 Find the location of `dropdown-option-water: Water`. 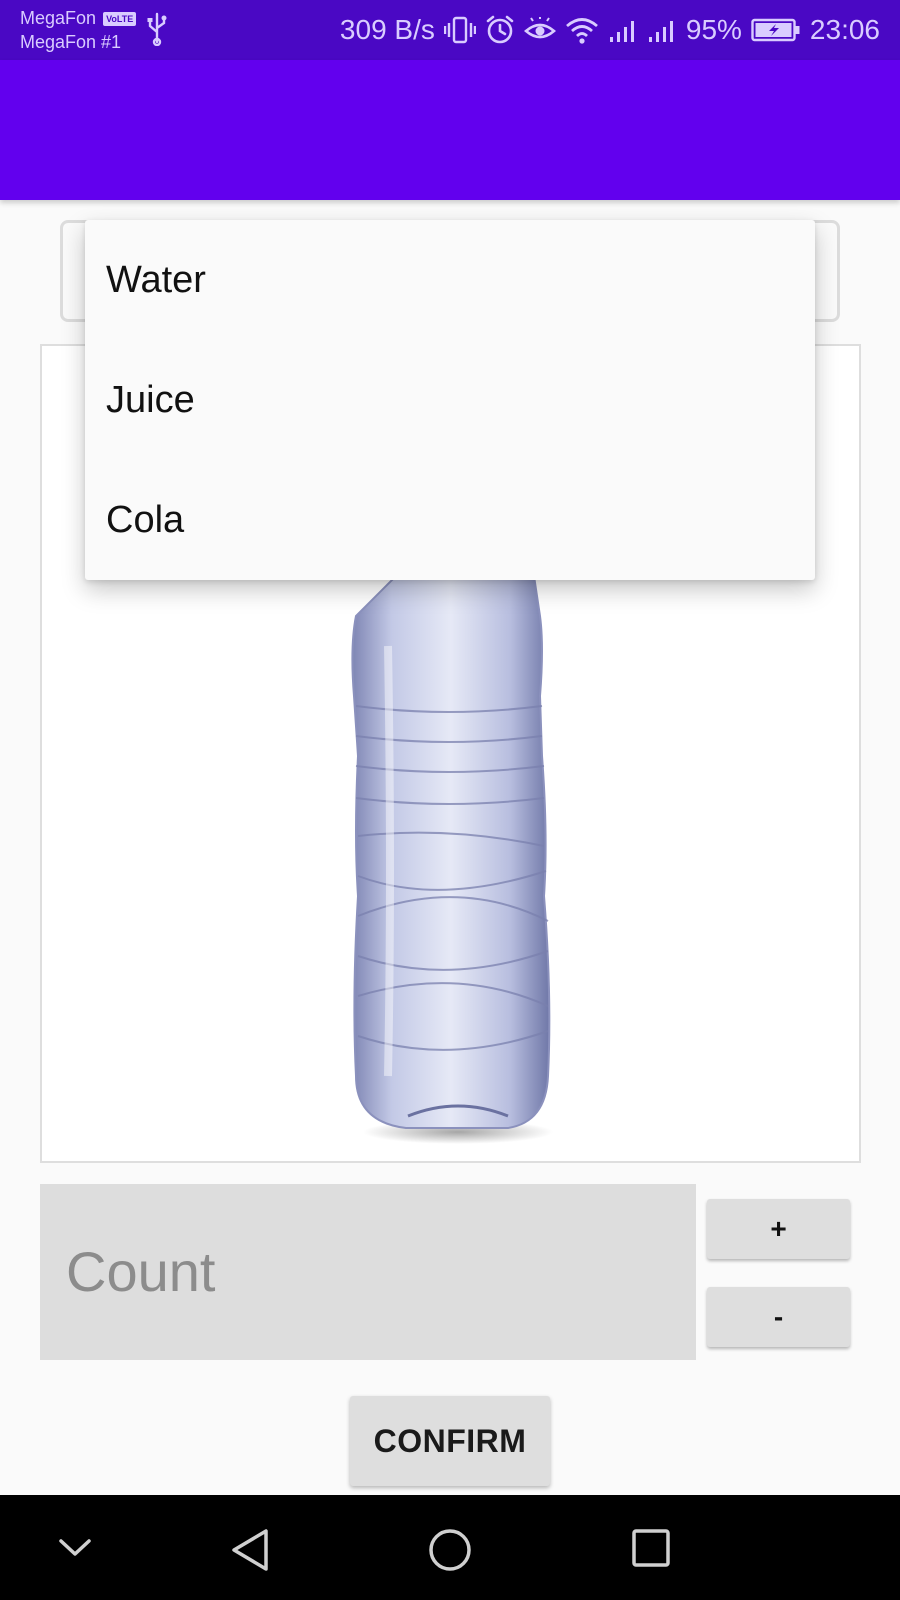

dropdown-option-water: Water is located at coordinates (450, 280).